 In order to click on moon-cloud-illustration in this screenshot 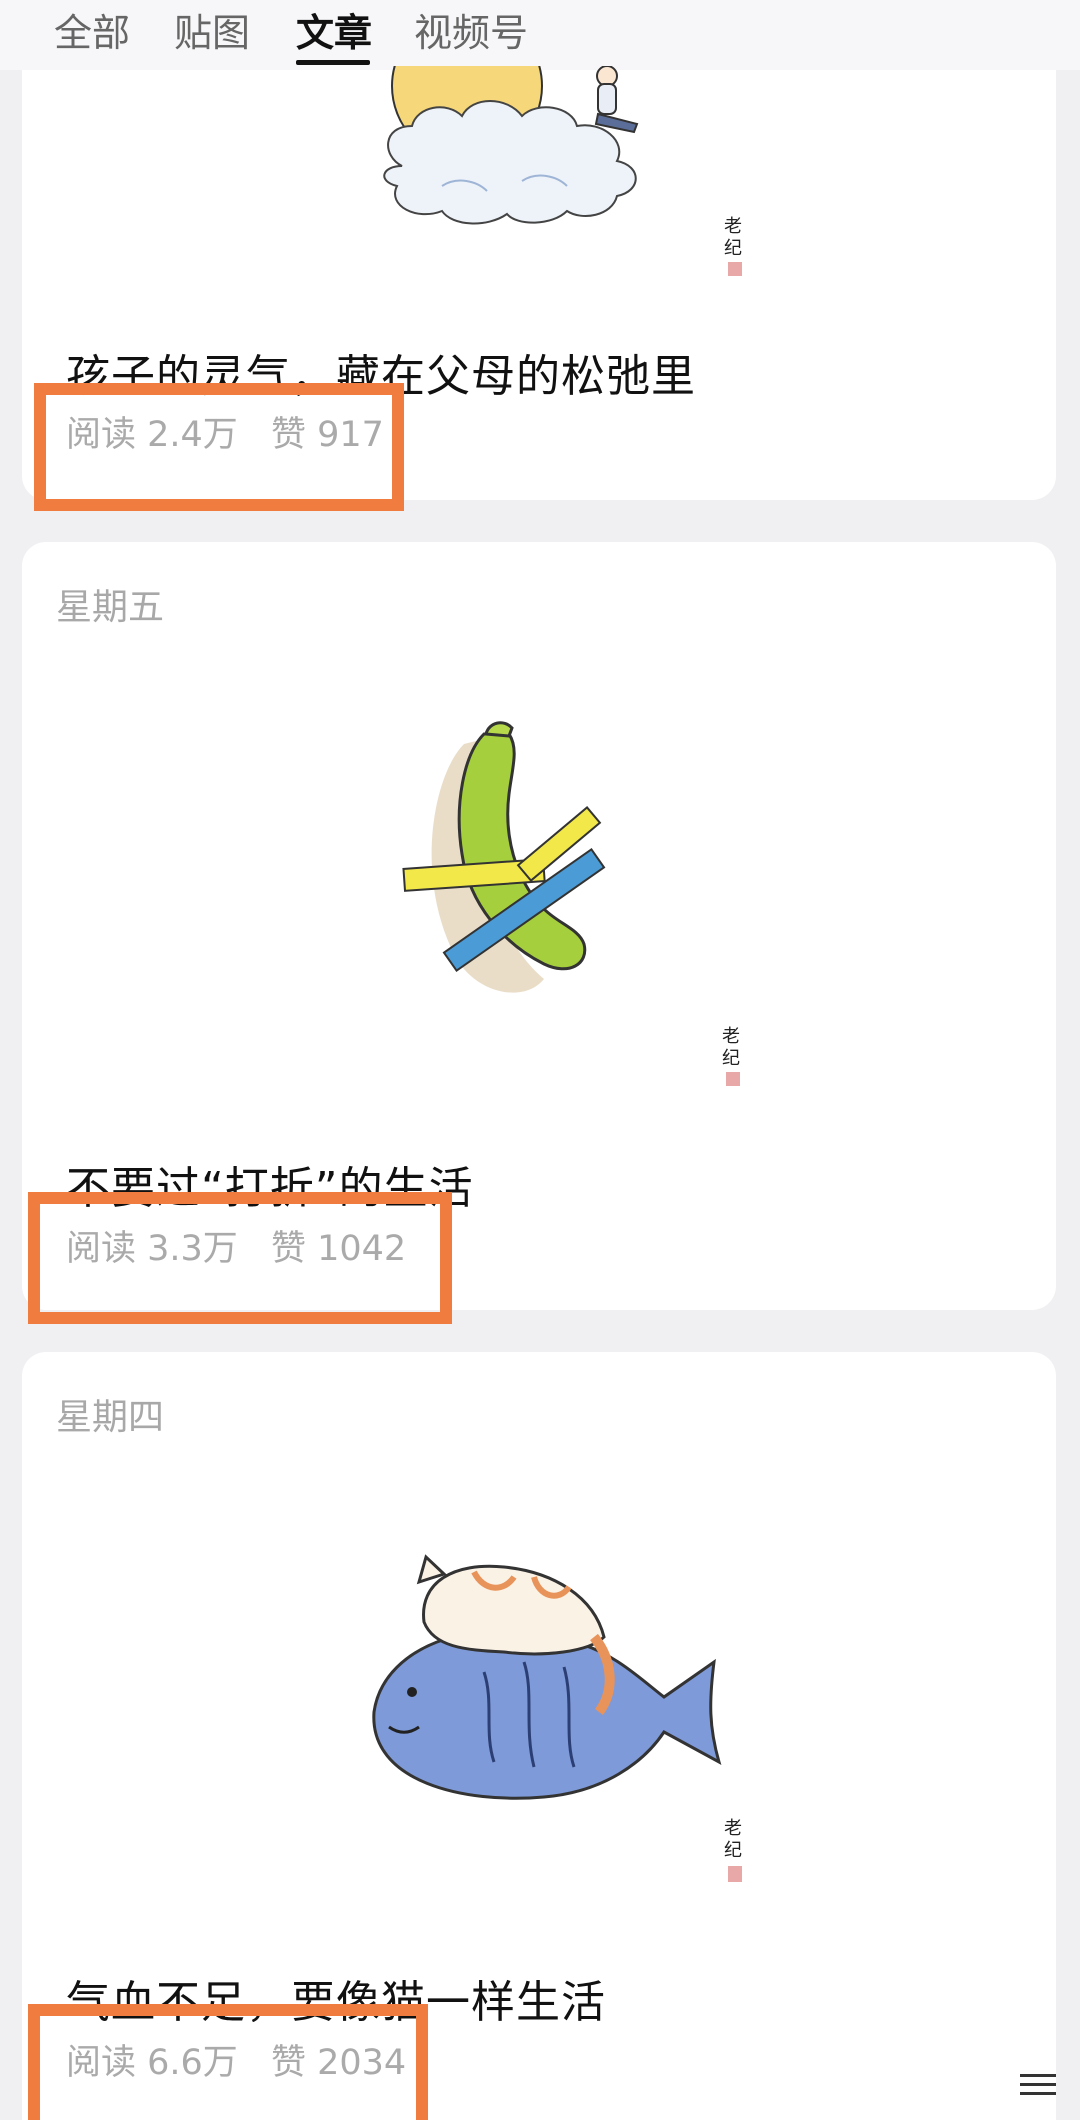, I will do `click(511, 145)`.